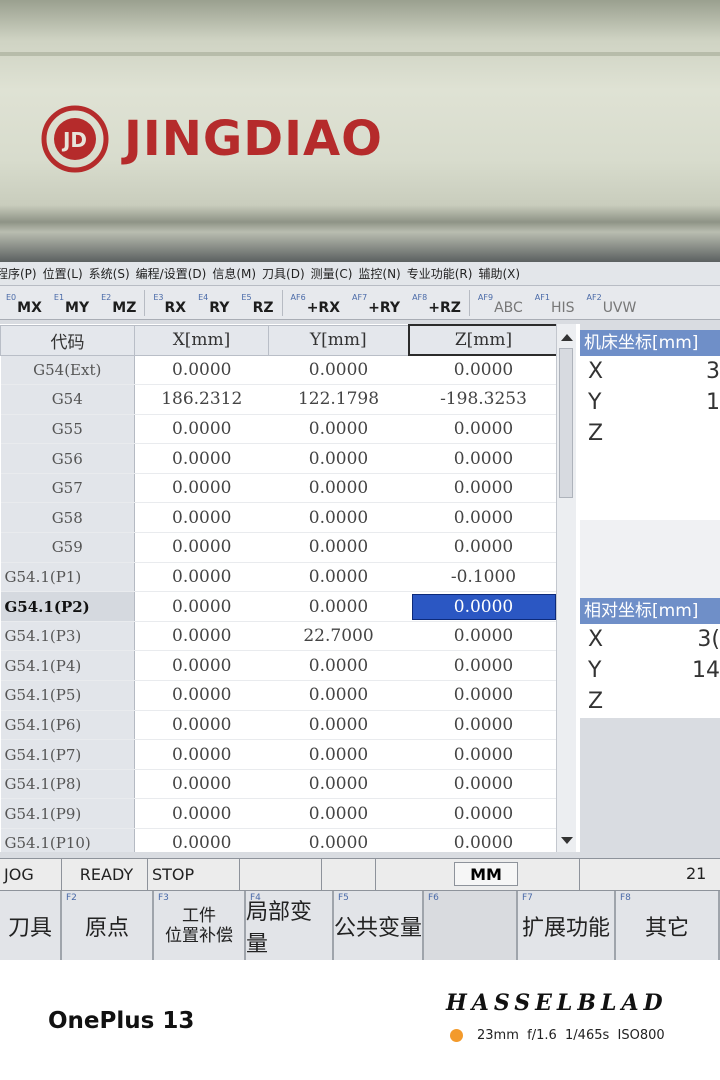 This screenshot has width=720, height=1080. What do you see at coordinates (24, 306) in the screenshot?
I see `function-key-mx: E0 MX` at bounding box center [24, 306].